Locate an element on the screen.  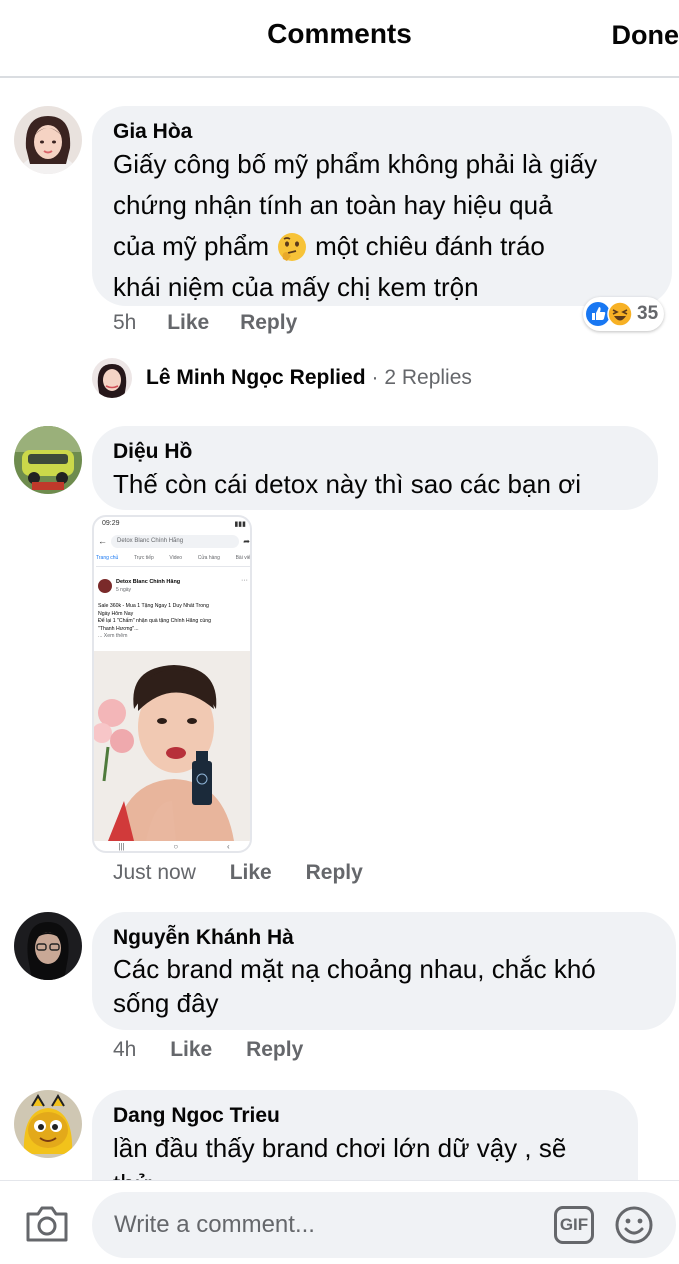
comment-line: của mỹ phẩm một chiêu đánh tráo is located at coordinates (390, 246).